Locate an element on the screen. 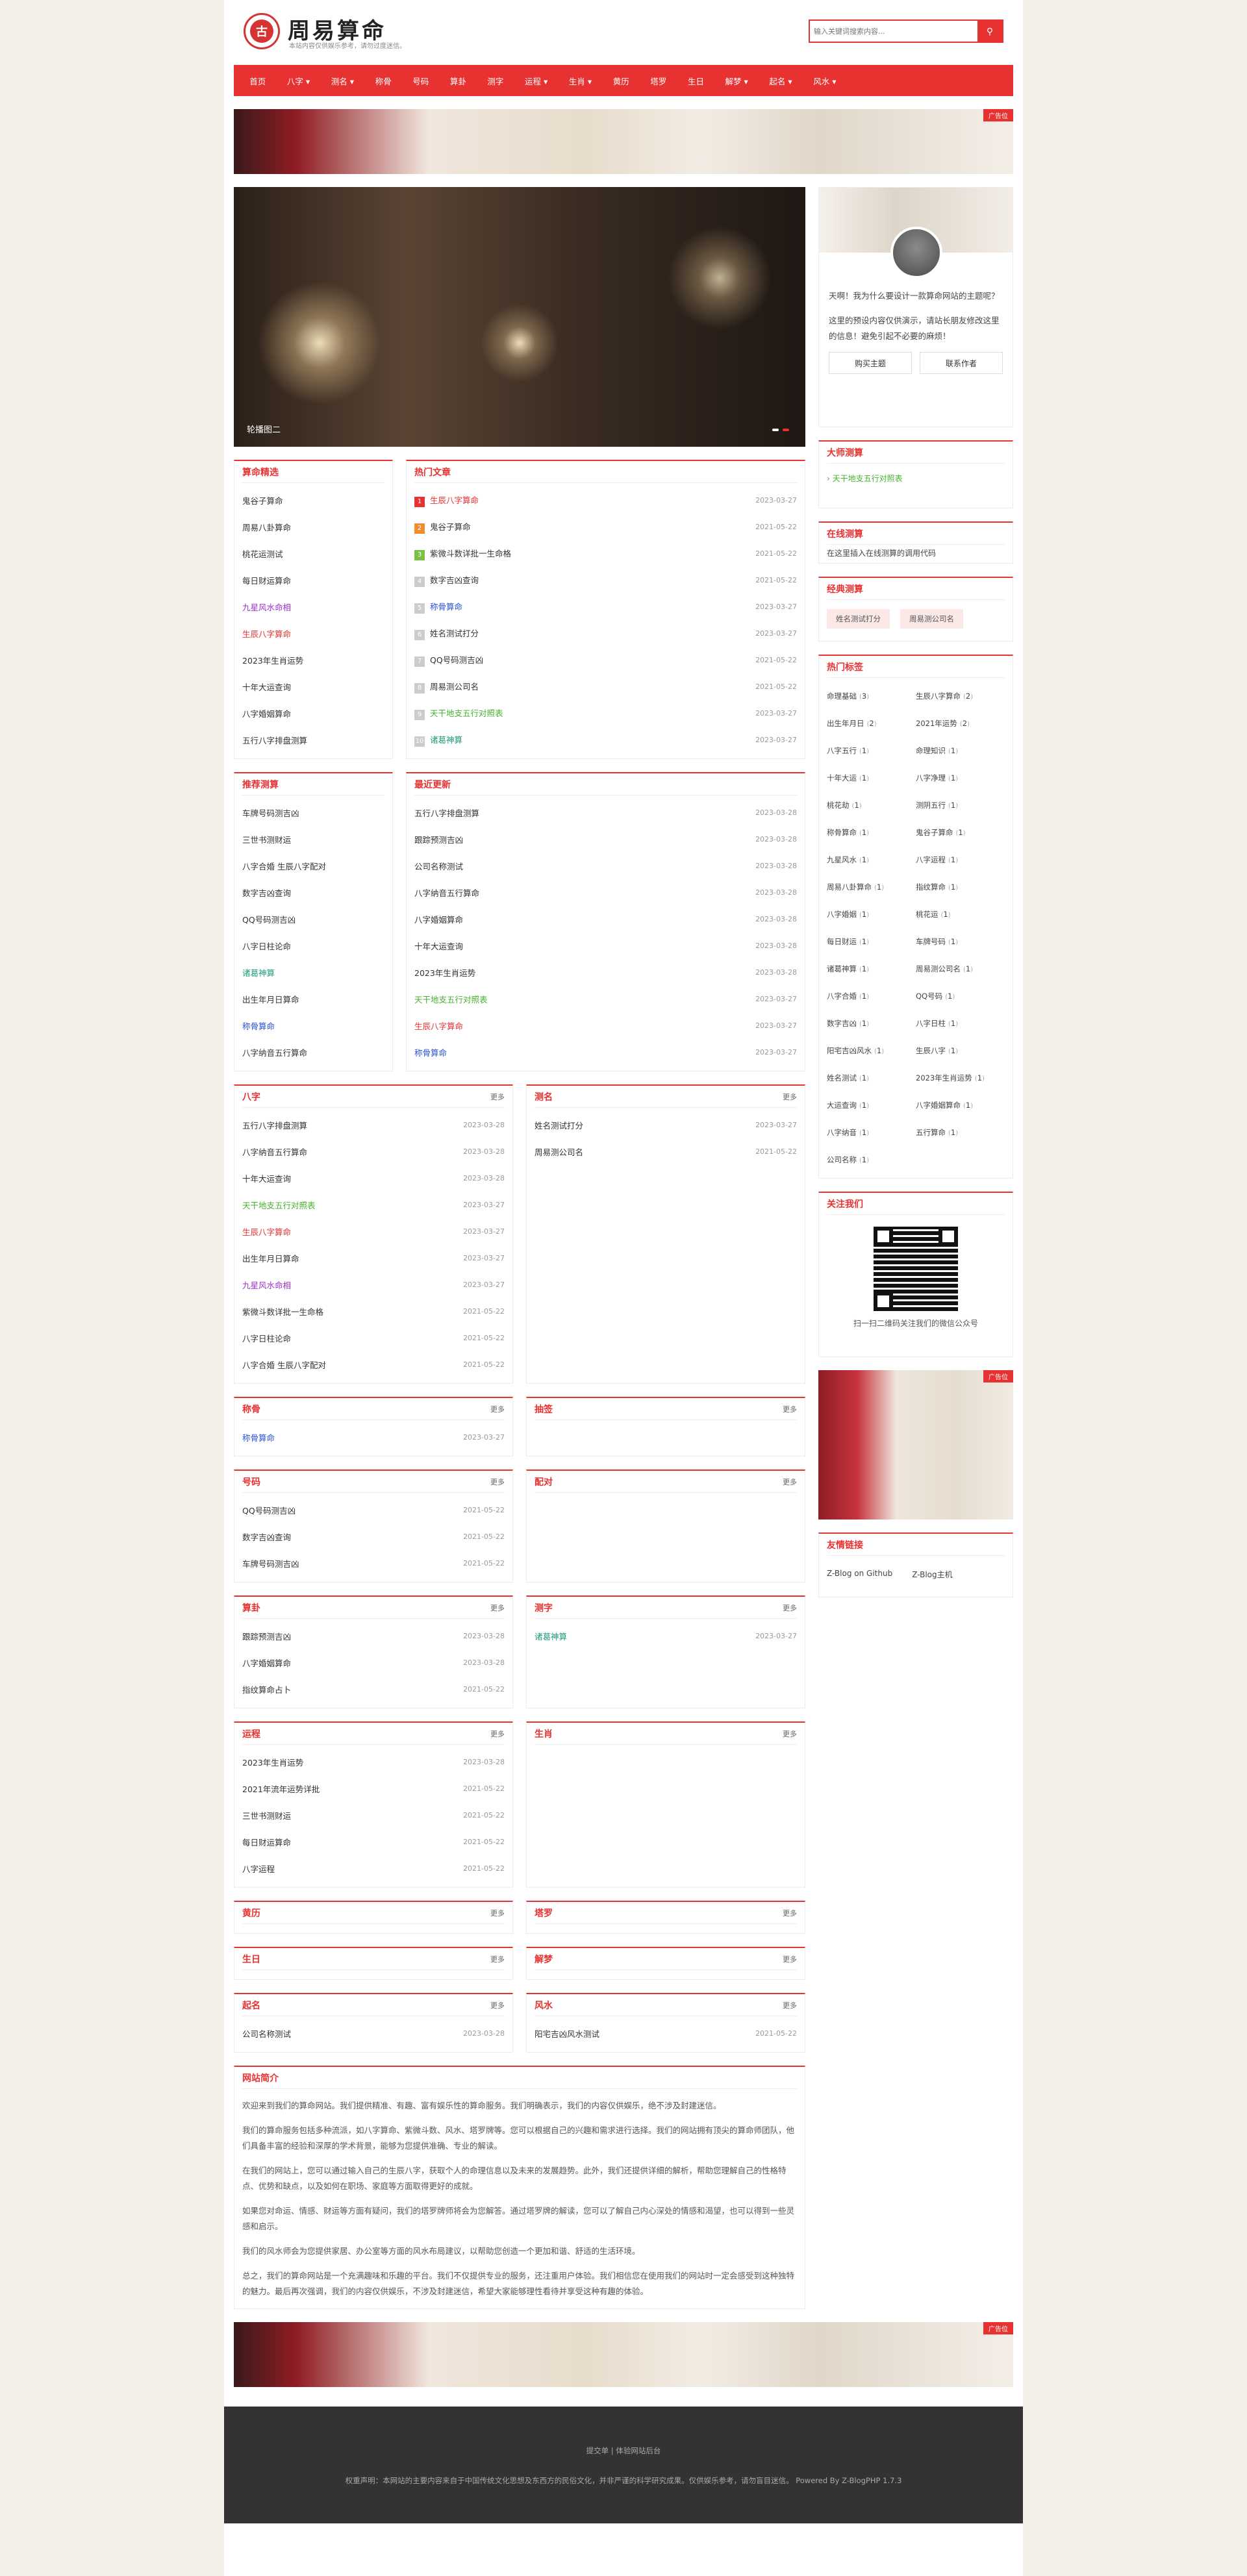 This screenshot has width=1247, height=2576. item-title: 姓名测试打分 is located at coordinates (559, 1126).